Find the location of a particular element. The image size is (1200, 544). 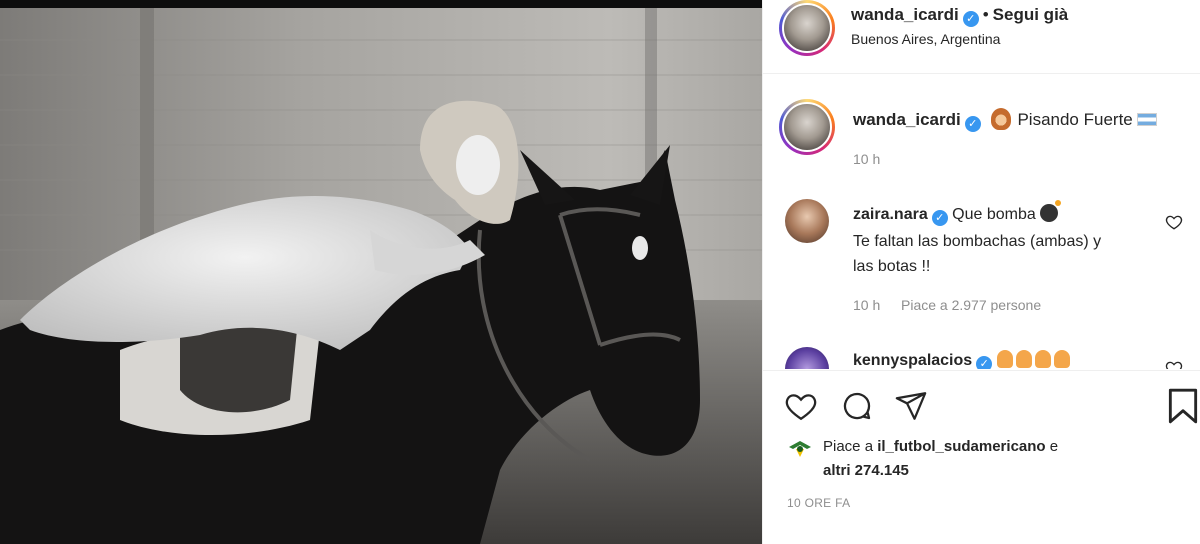

share-icon is located at coordinates (911, 406).